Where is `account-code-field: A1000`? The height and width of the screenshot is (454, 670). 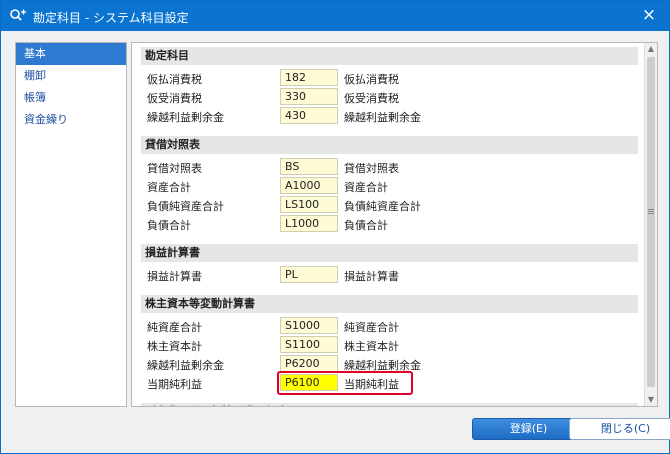 account-code-field: A1000 is located at coordinates (309, 185).